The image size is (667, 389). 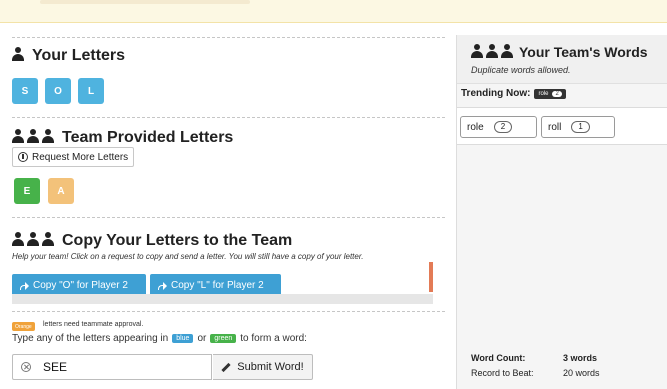 I want to click on team-words-list: role 2 roll 1, so click(x=562, y=126).